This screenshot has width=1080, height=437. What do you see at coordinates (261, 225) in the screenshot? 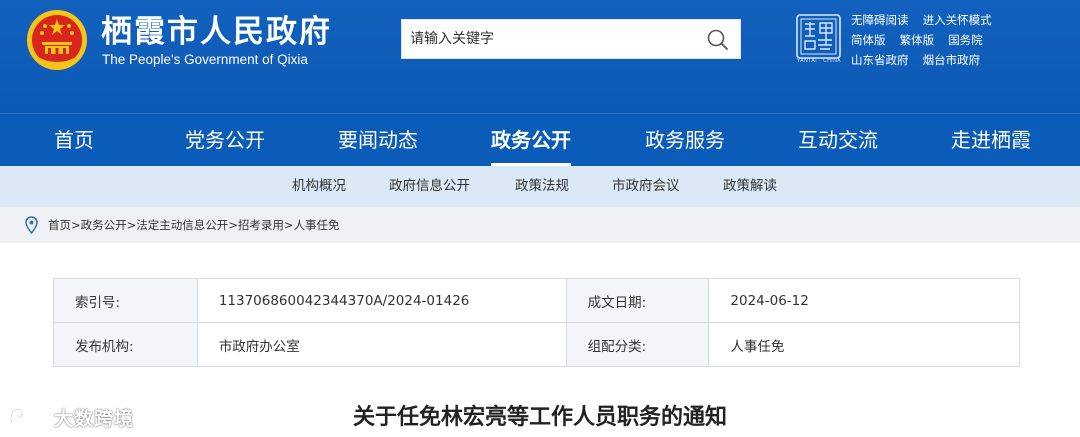
I see `breadcrumb-item-recruitment: 招考录用` at bounding box center [261, 225].